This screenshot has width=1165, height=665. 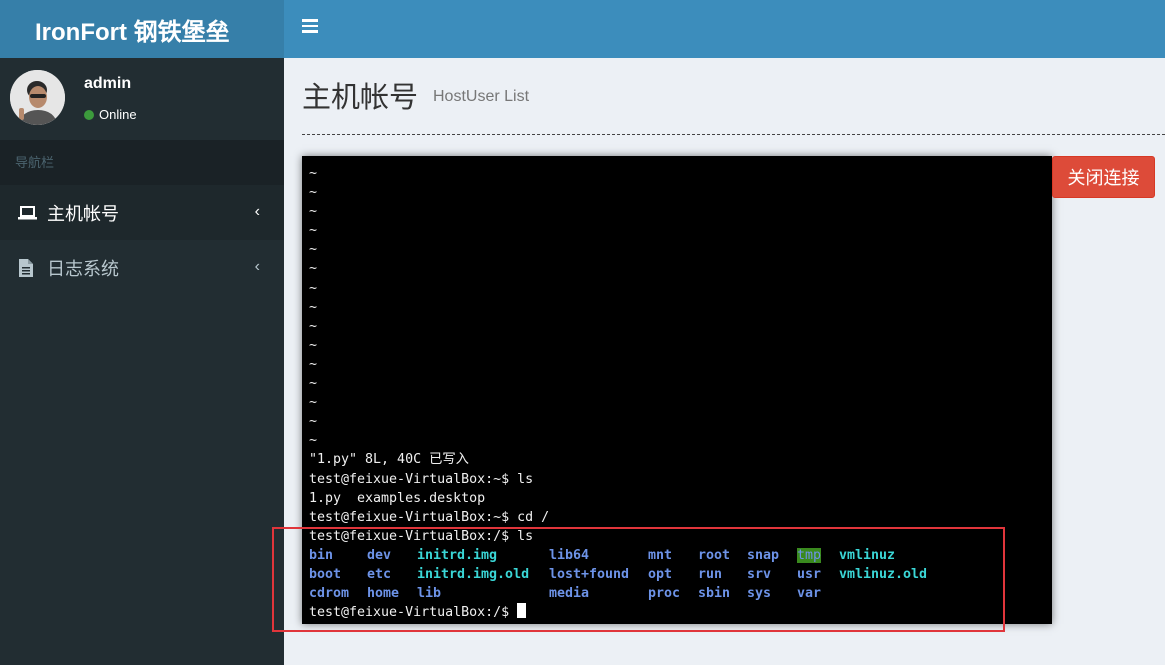 What do you see at coordinates (28, 267) in the screenshot?
I see `file-text-icon` at bounding box center [28, 267].